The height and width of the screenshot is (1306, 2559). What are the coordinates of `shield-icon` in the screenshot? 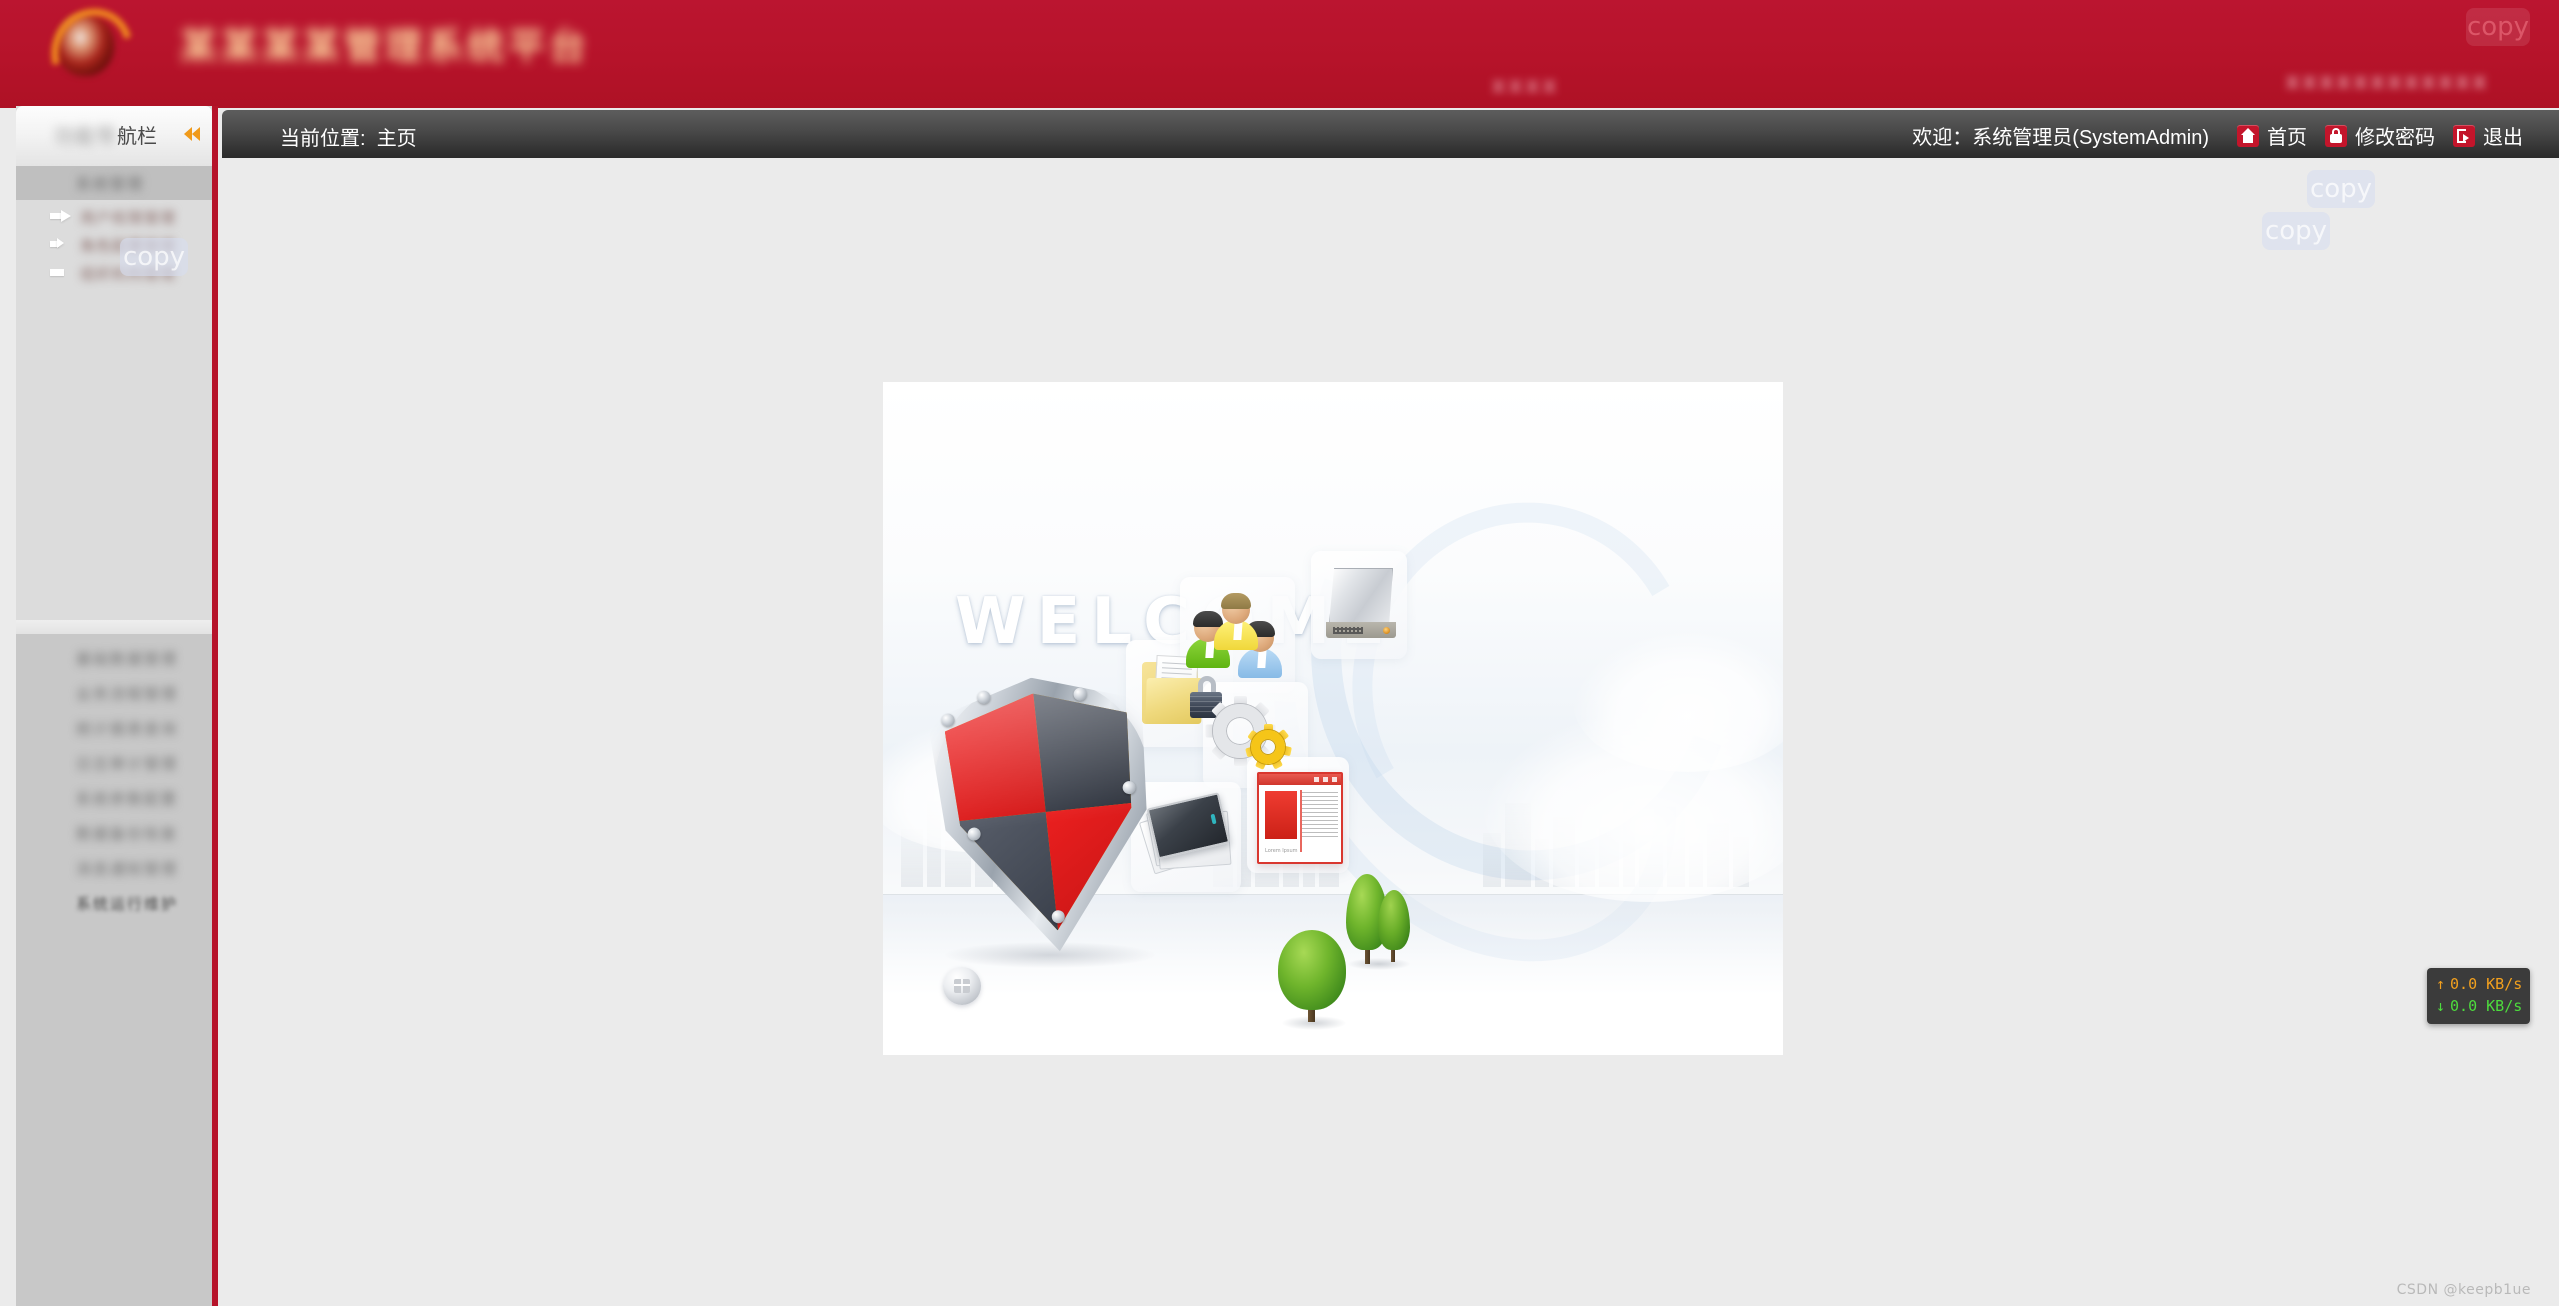 It's located at (1045, 815).